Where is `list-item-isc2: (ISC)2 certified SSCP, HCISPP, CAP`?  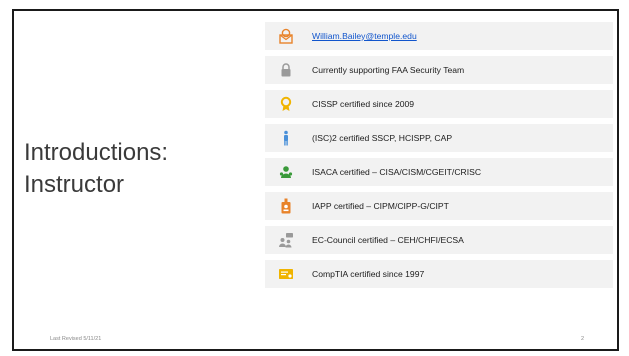 list-item-isc2: (ISC)2 certified SSCP, HCISPP, CAP is located at coordinates (439, 138).